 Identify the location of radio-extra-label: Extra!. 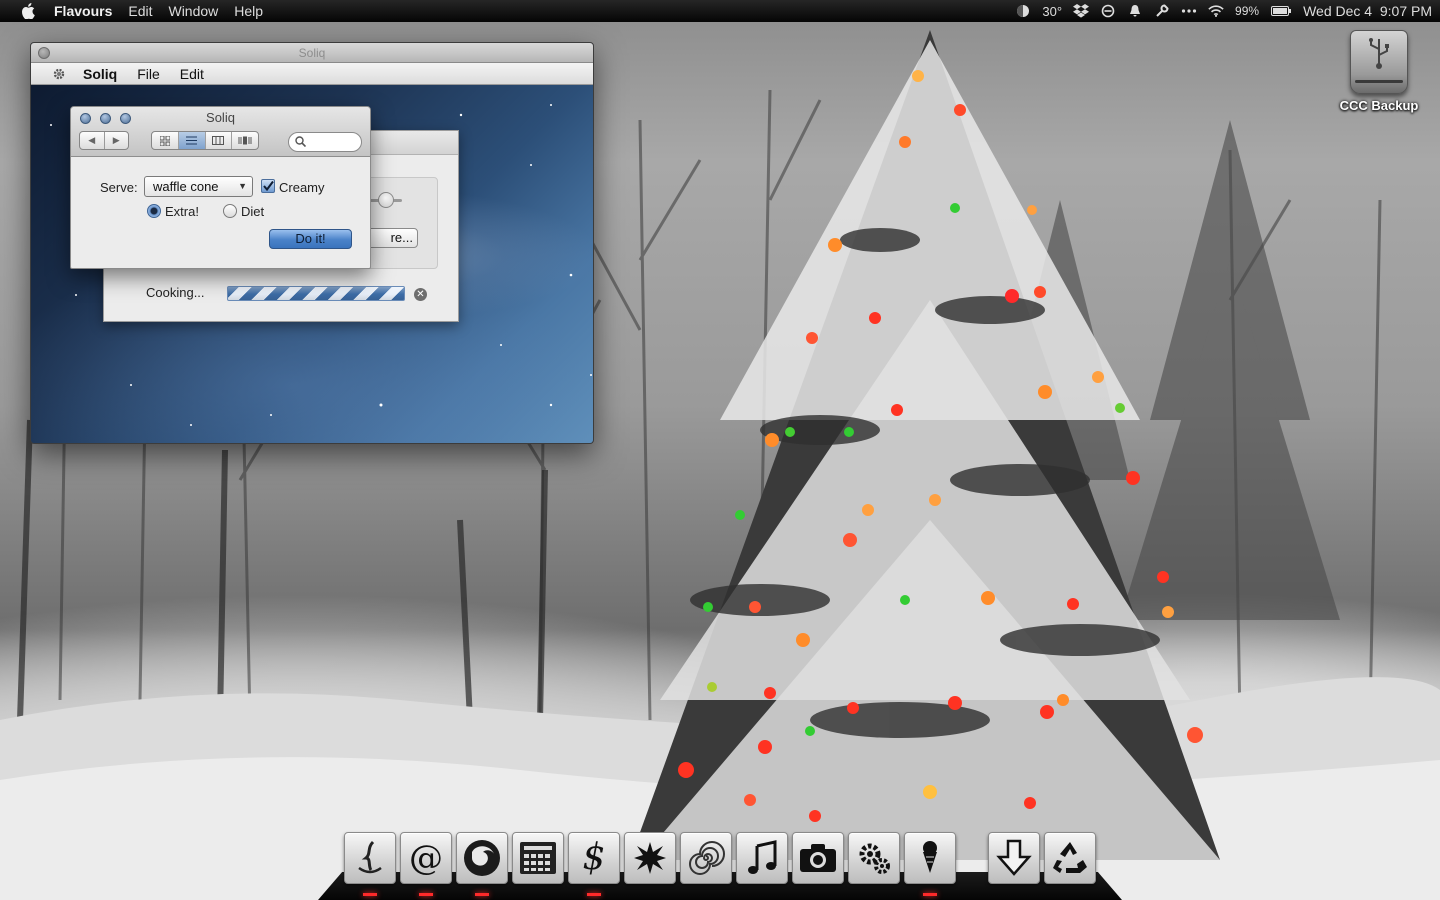
(182, 211).